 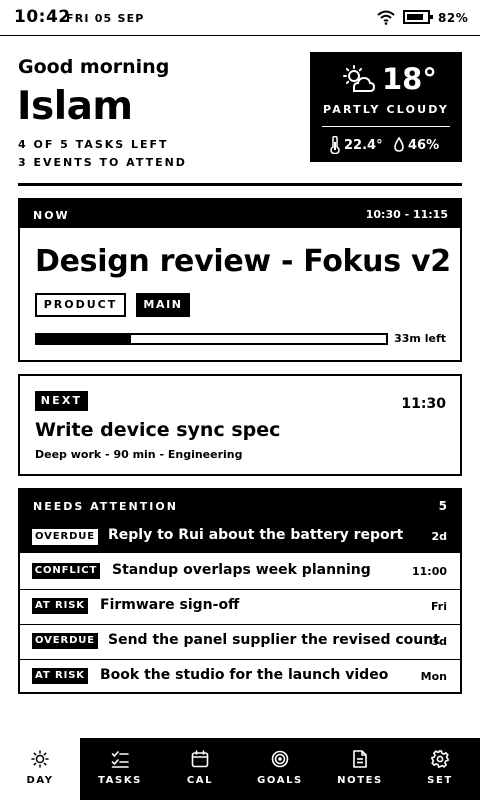 I want to click on now-progress-bar, so click(x=211, y=339).